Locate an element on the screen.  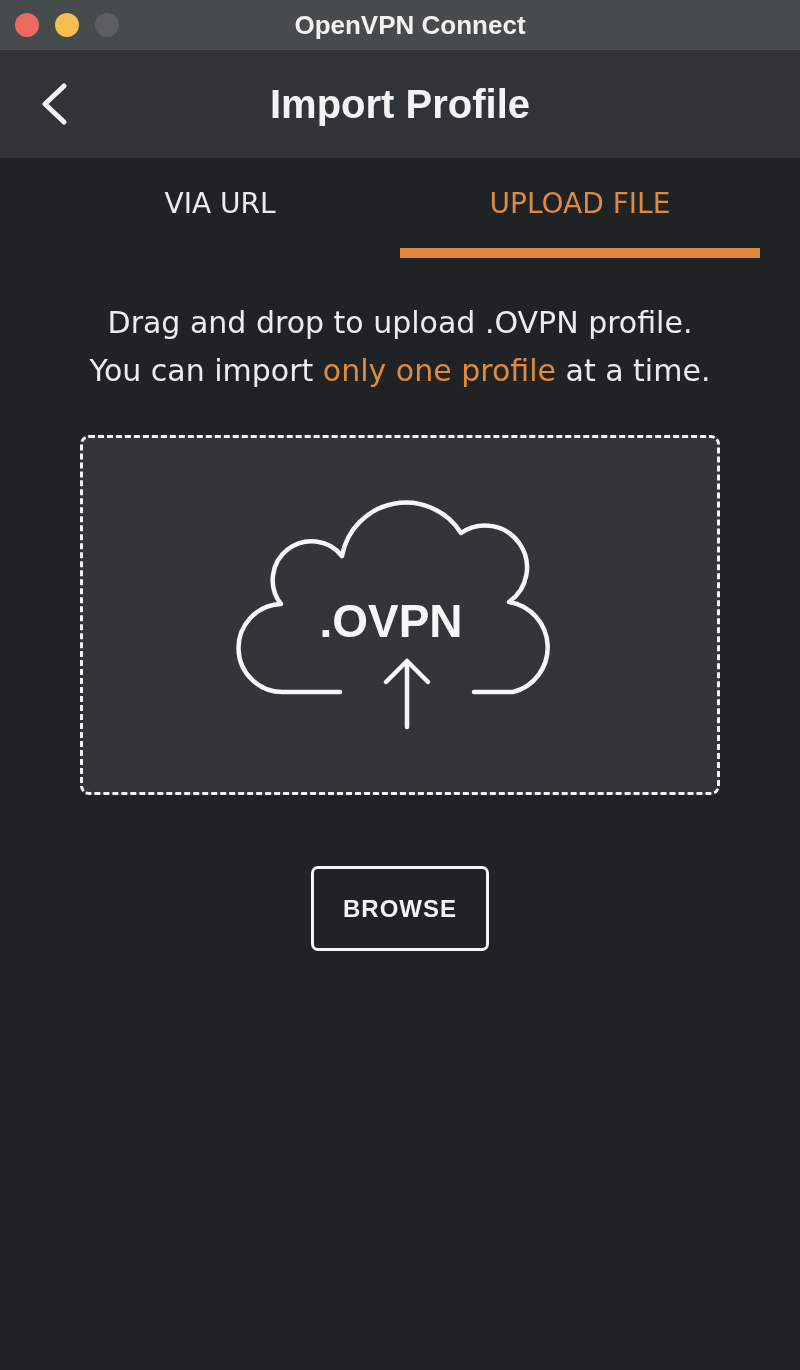
browse-button: BROWSE is located at coordinates (400, 908).